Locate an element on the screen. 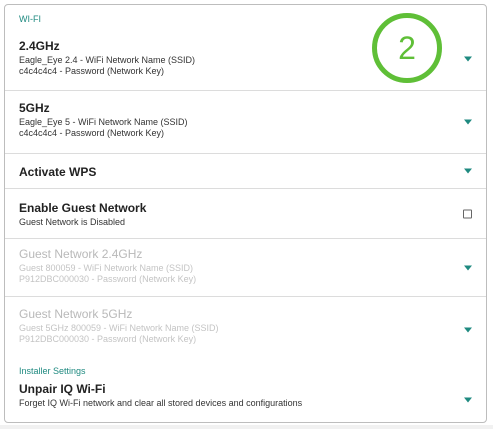 The width and height of the screenshot is (493, 429). wifi-5ghz-title: 5GHz is located at coordinates (34, 108).